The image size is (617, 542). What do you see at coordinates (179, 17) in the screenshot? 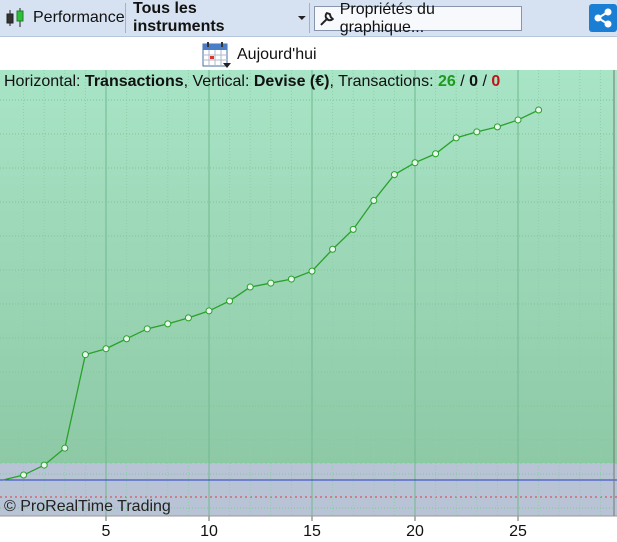
I see `instruments-label: Tous les instruments` at bounding box center [179, 17].